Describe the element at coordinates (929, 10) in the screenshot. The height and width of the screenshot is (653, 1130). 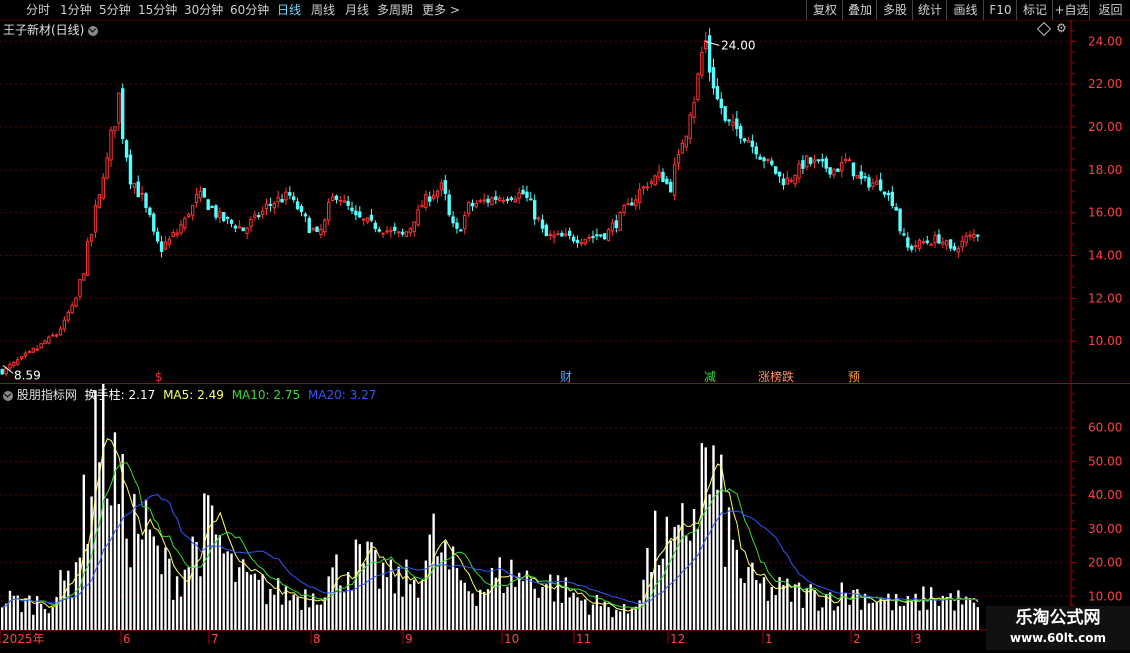
I see `toolbar-button-3: 统计` at that location.